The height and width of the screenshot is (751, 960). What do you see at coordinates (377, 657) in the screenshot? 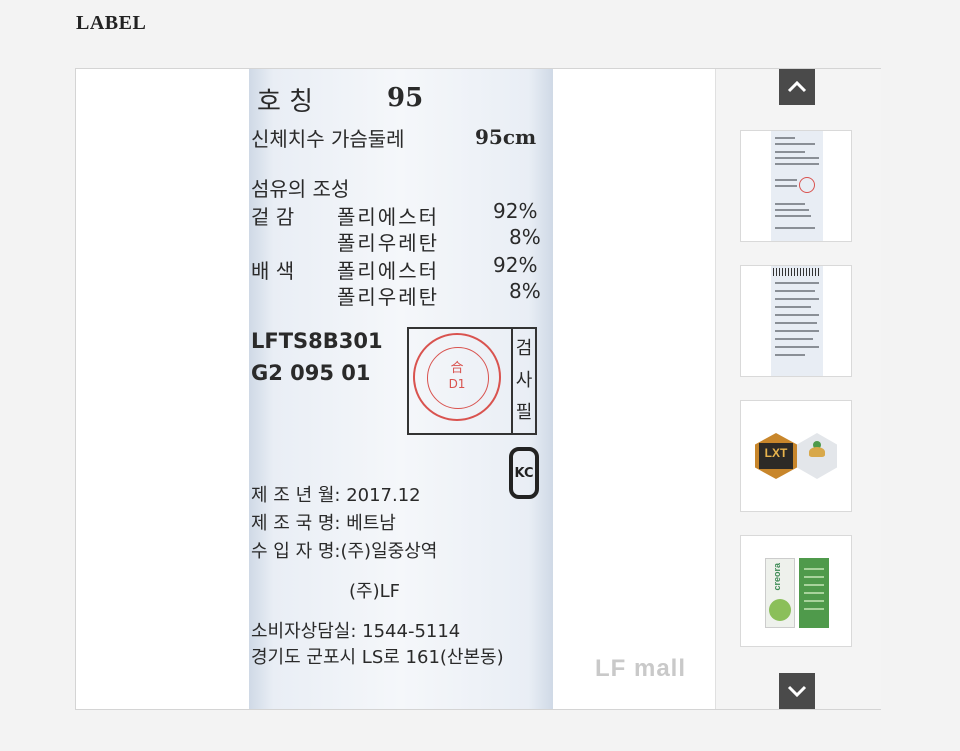
I see `label-address: 경기도 군포시 LS로 161(산본동)` at bounding box center [377, 657].